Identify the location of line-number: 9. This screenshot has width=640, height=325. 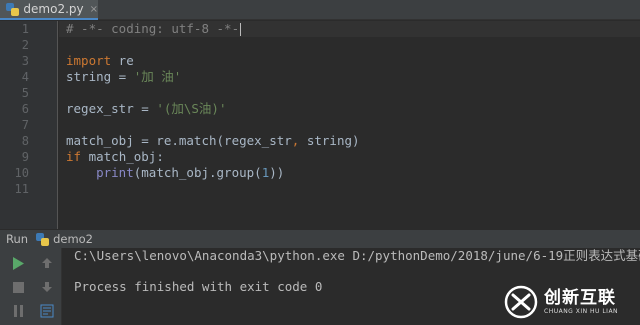
(25, 157).